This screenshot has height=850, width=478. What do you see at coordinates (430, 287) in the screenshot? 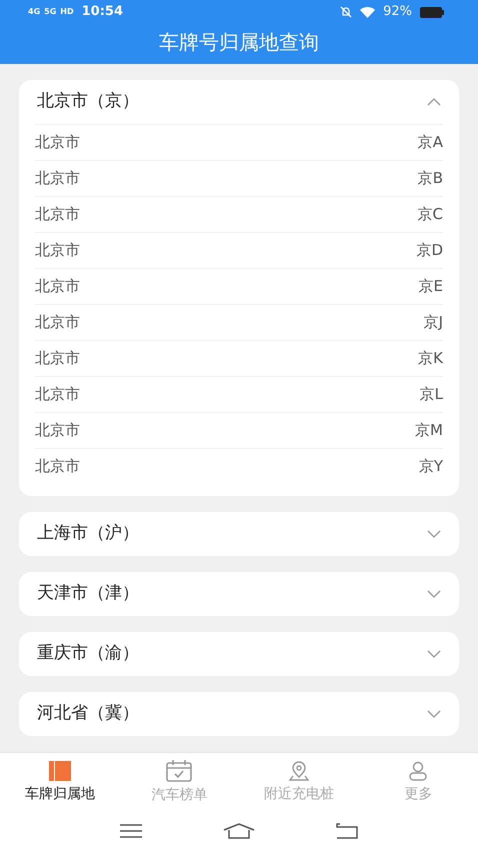
I see `plate-code: 京E` at bounding box center [430, 287].